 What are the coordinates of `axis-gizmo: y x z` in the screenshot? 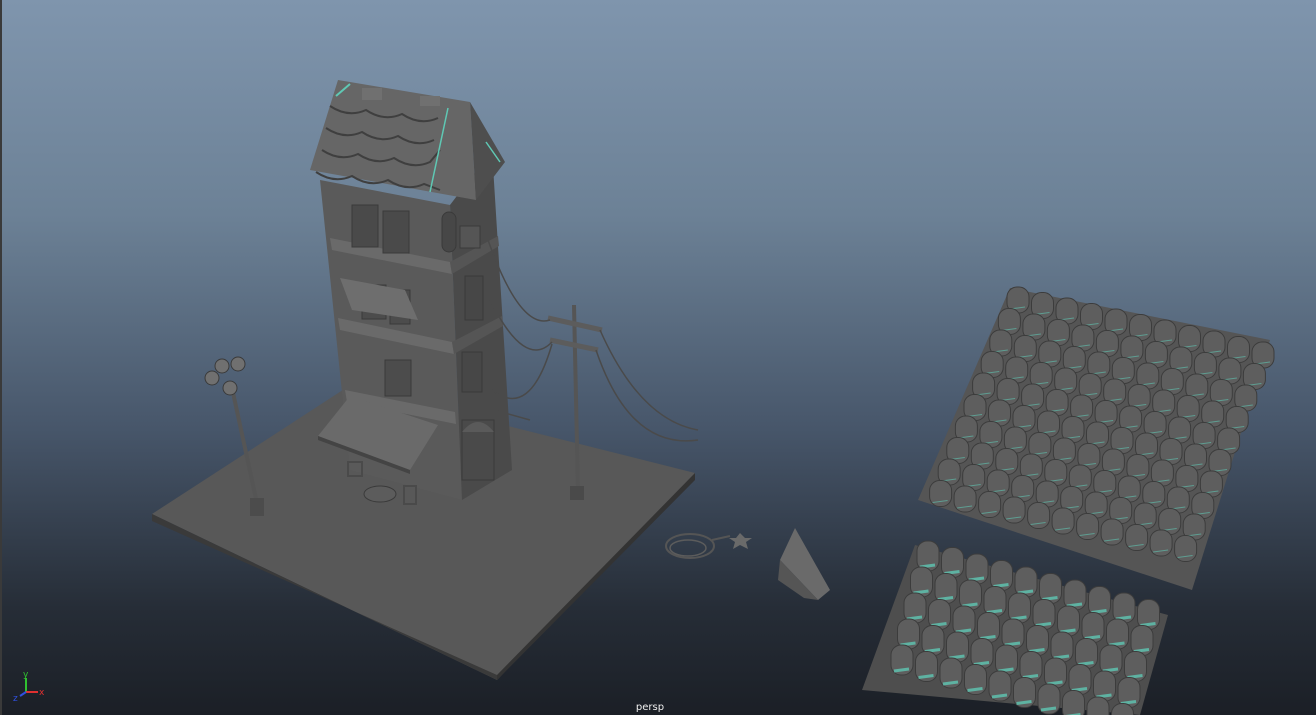 It's located at (29, 687).